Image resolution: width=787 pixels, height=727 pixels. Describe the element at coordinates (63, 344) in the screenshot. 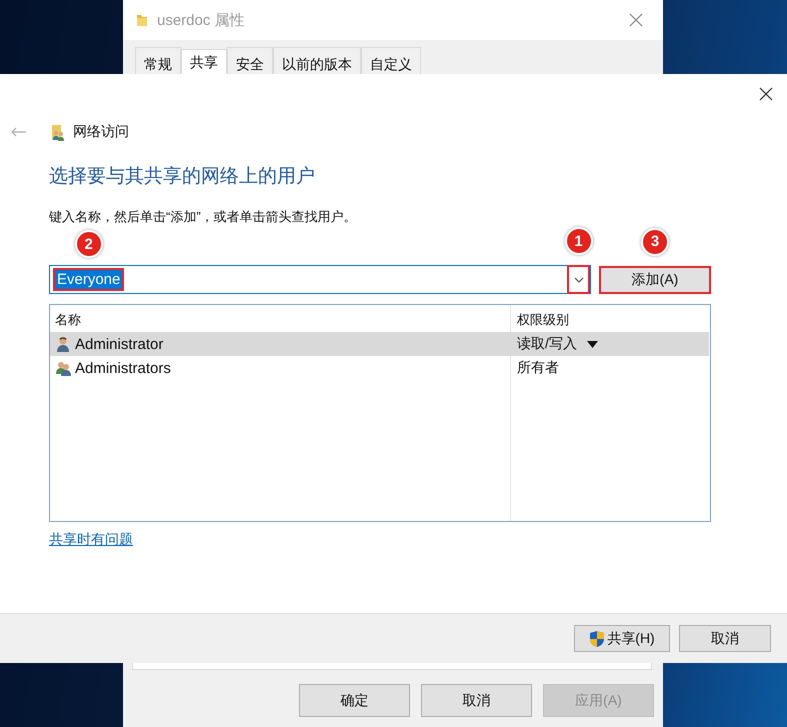

I see `user-icon` at that location.